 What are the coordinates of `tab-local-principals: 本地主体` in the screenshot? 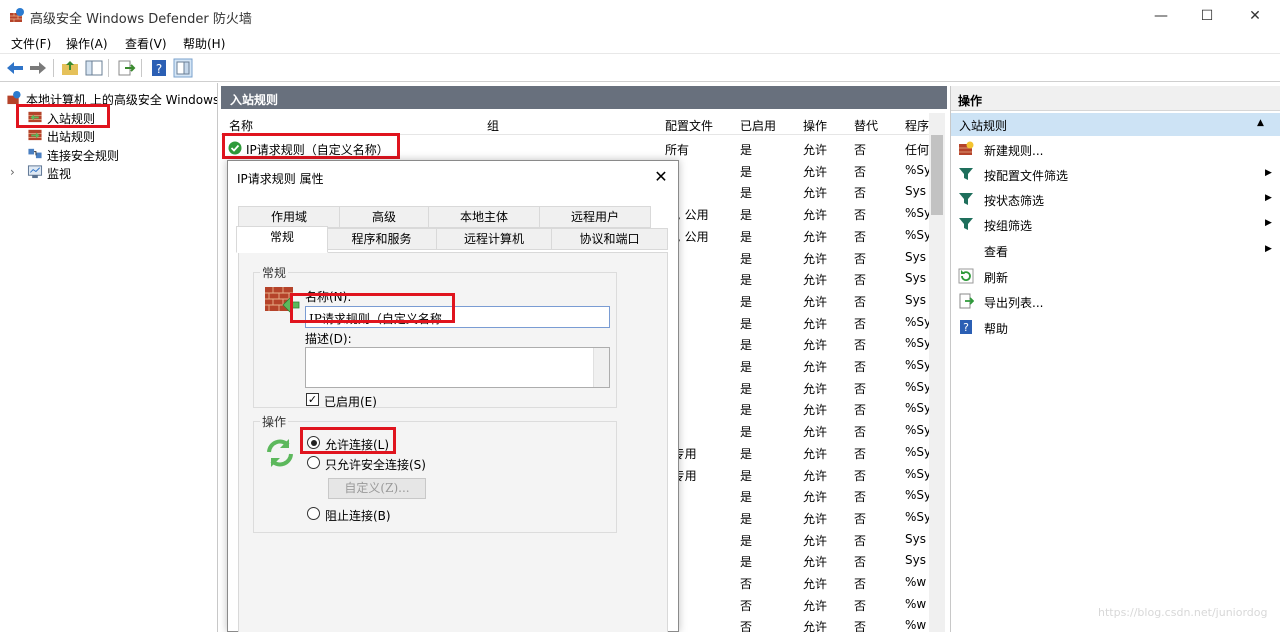 It's located at (484, 217).